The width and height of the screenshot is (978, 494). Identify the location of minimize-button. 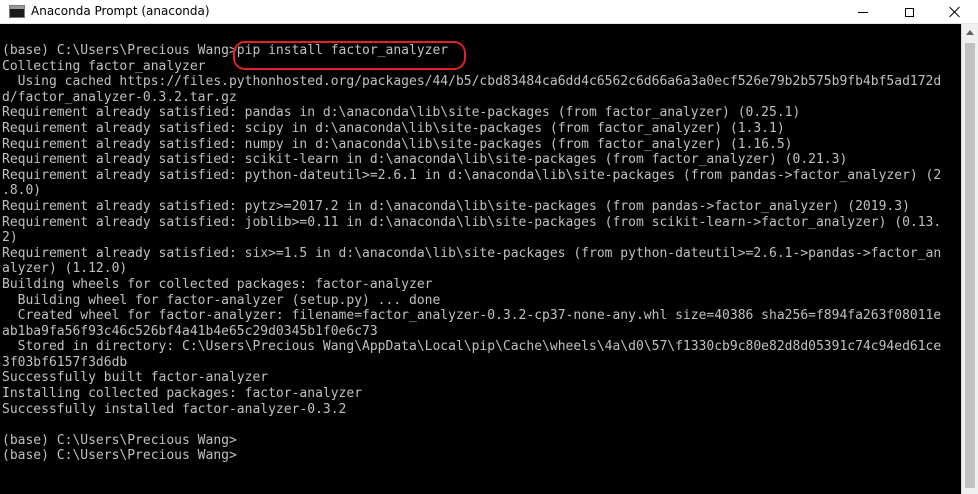
(863, 12).